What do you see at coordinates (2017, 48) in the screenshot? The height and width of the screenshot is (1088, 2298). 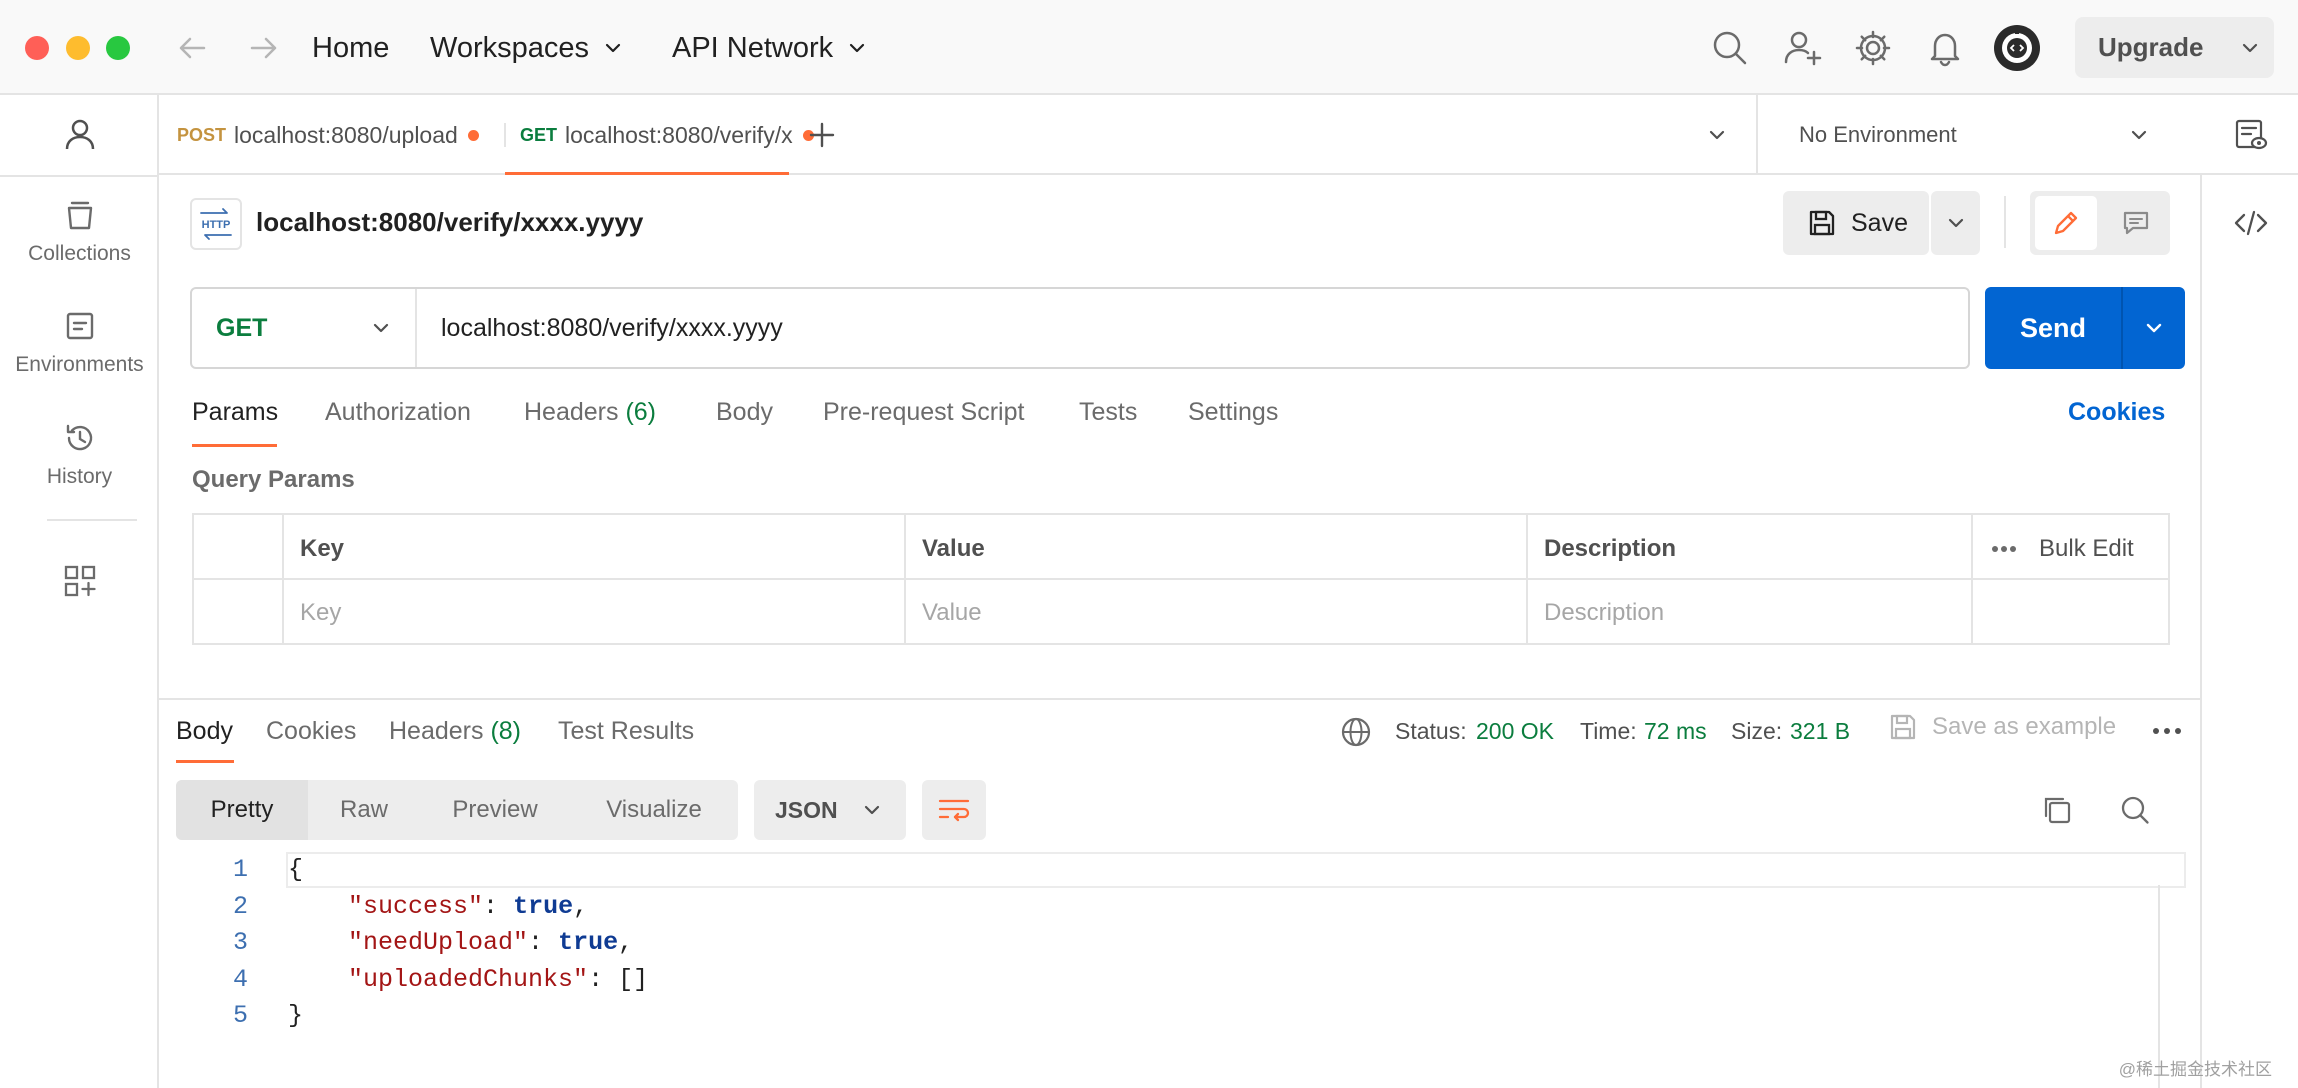 I see `avatar-icon` at bounding box center [2017, 48].